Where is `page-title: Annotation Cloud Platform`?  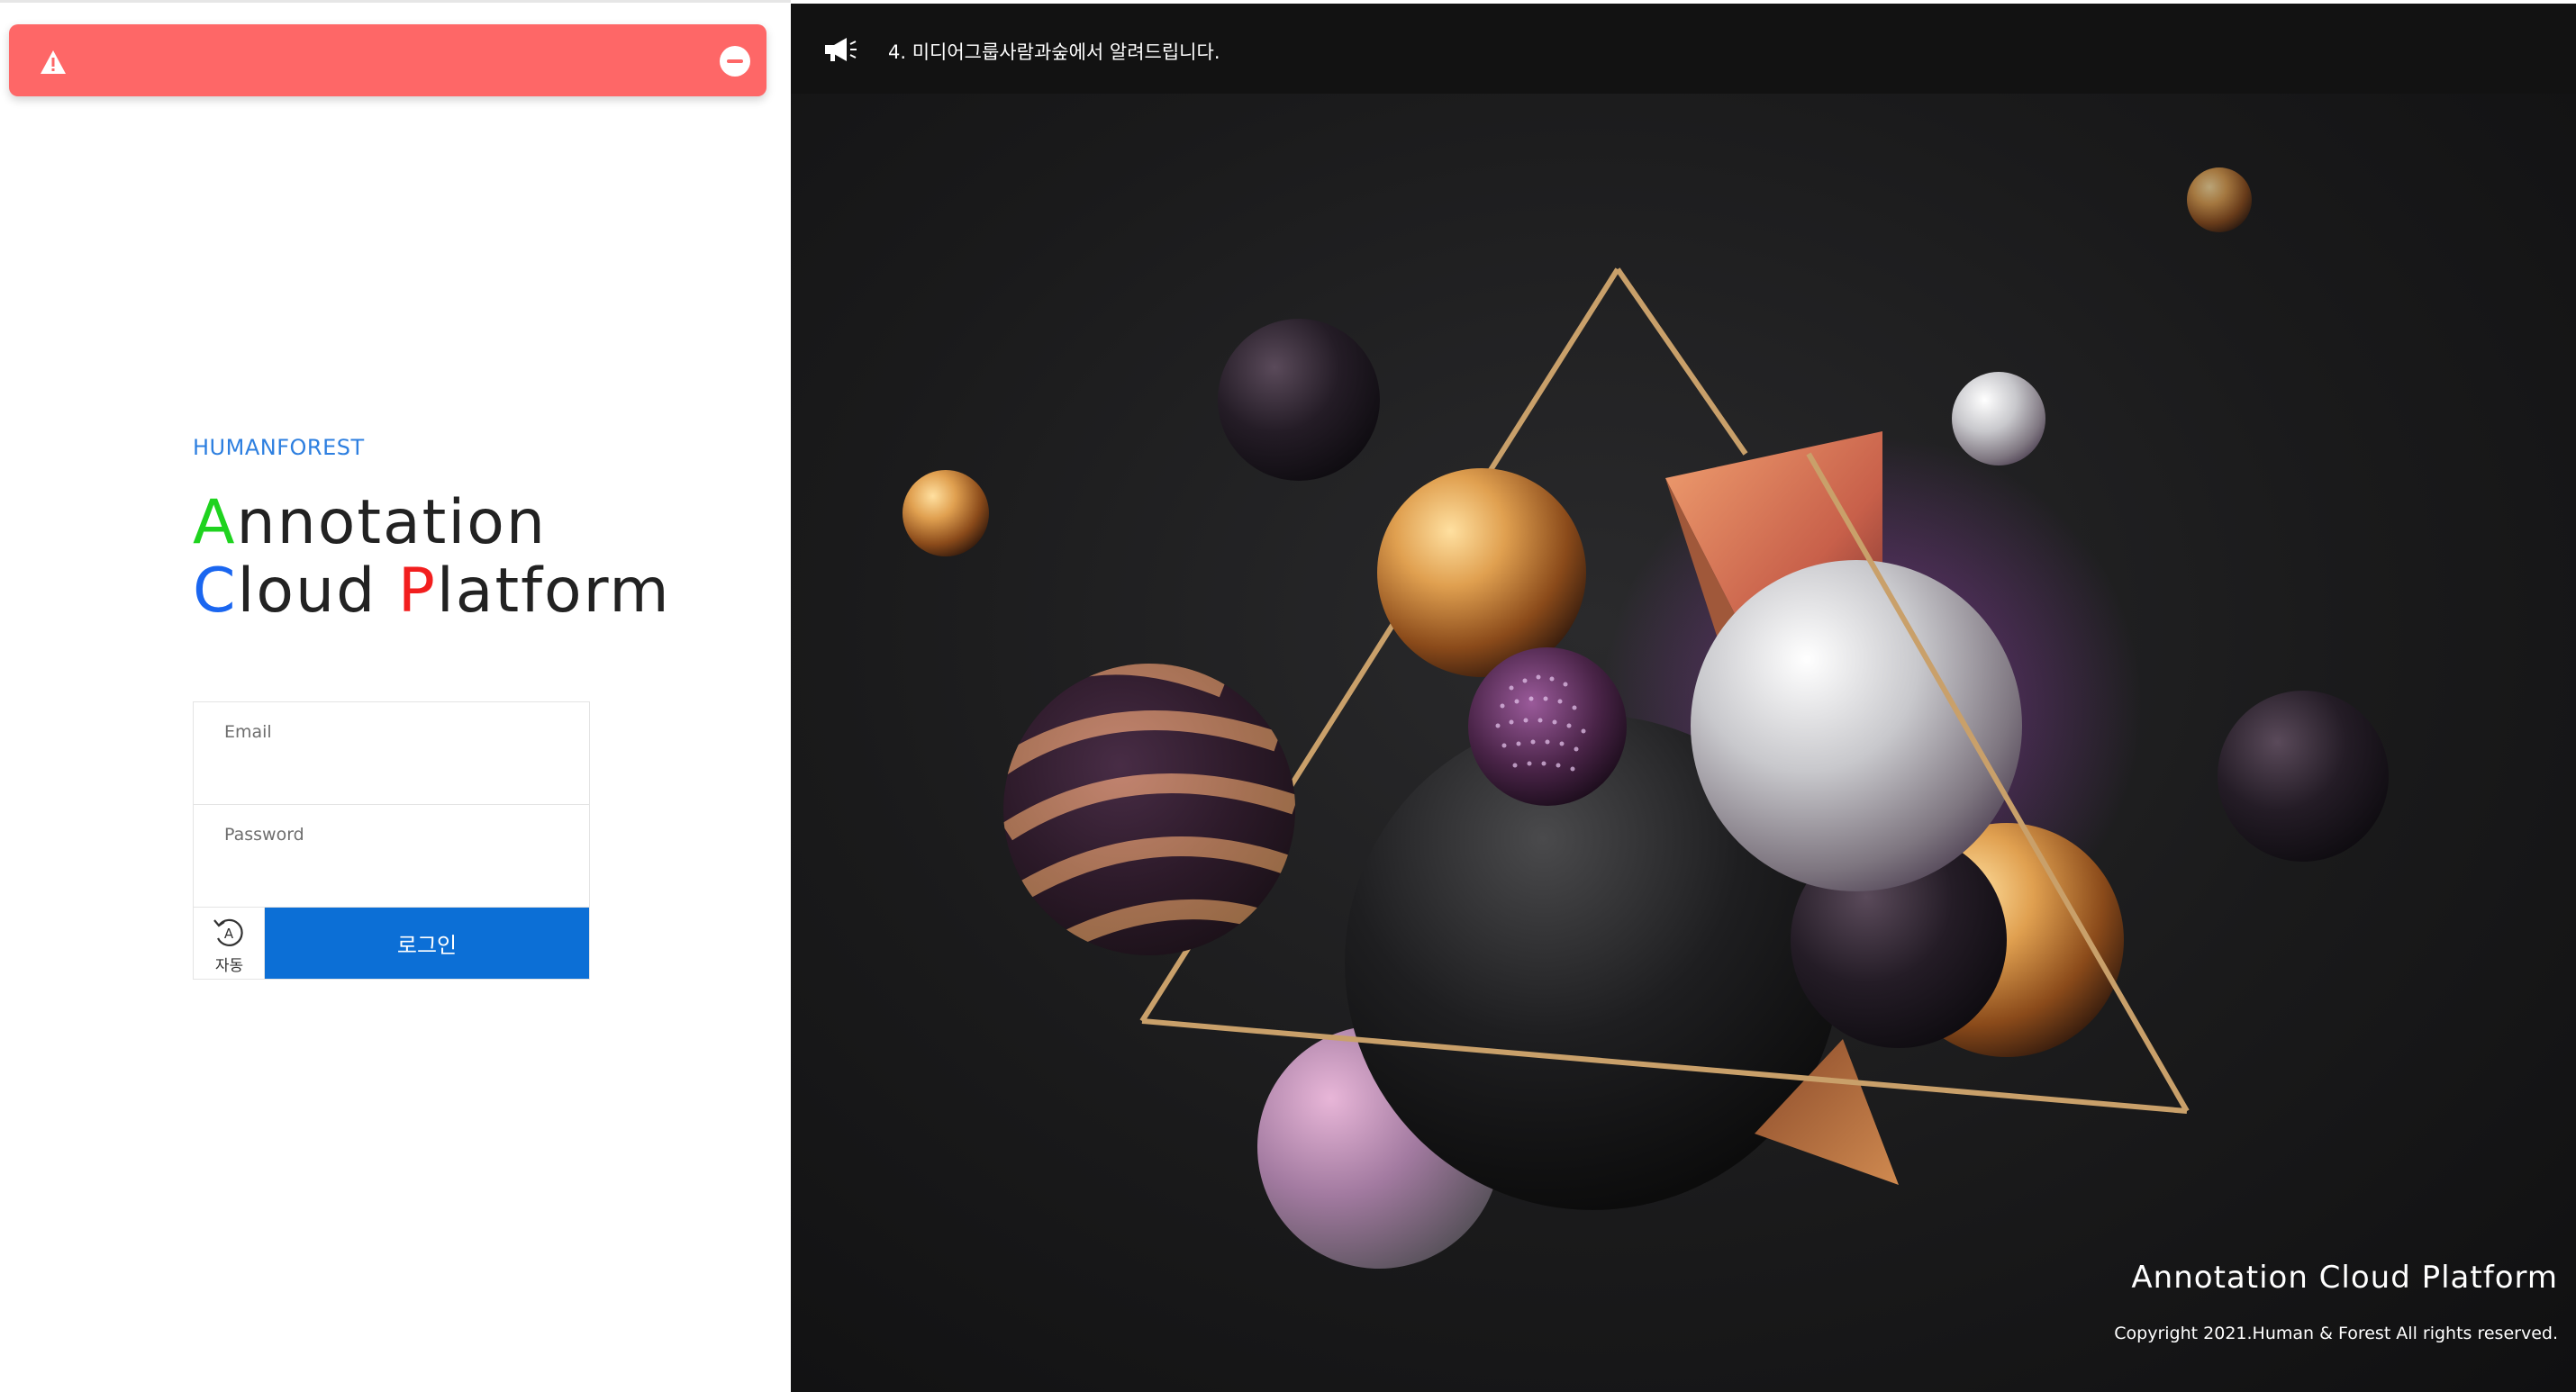 page-title: Annotation Cloud Platform is located at coordinates (432, 557).